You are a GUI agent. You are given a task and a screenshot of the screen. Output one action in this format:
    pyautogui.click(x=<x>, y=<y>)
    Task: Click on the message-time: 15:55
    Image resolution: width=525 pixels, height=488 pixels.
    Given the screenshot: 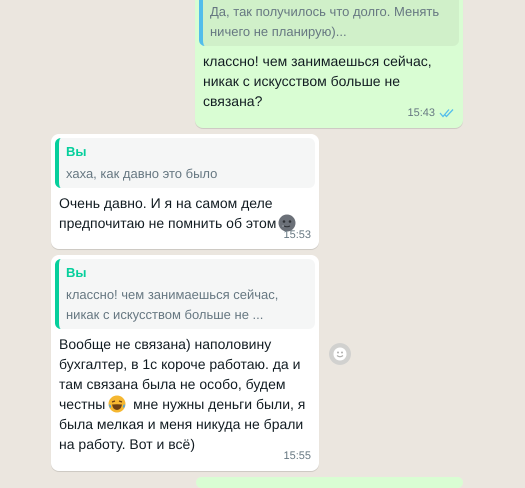 What is the action you would take?
    pyautogui.click(x=297, y=456)
    